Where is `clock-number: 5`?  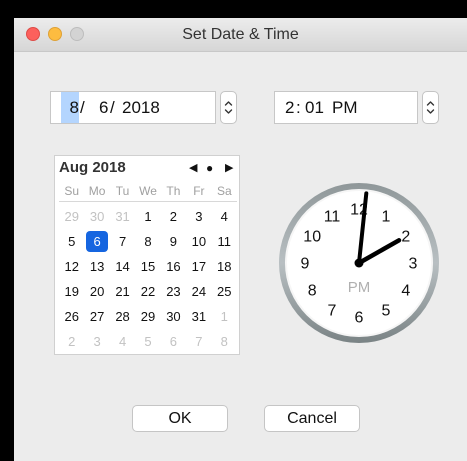
clock-number: 5 is located at coordinates (386, 310).